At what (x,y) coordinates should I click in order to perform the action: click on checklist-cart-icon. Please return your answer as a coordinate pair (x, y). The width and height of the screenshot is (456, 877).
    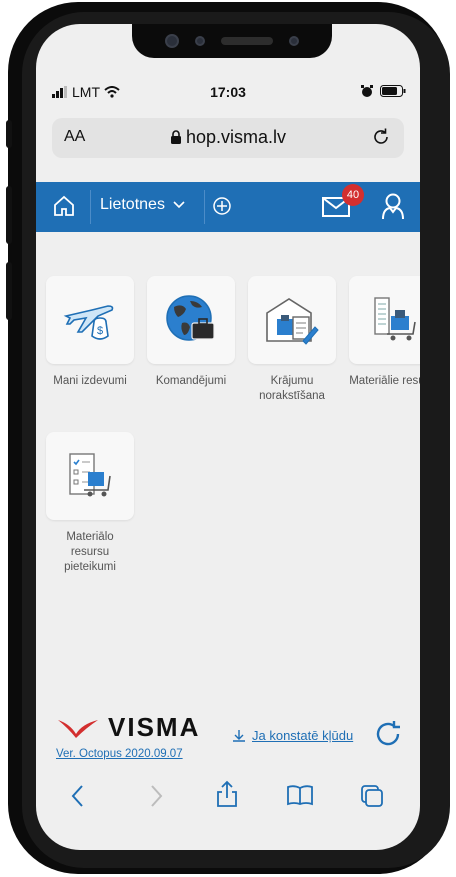
    Looking at the image, I should click on (90, 475).